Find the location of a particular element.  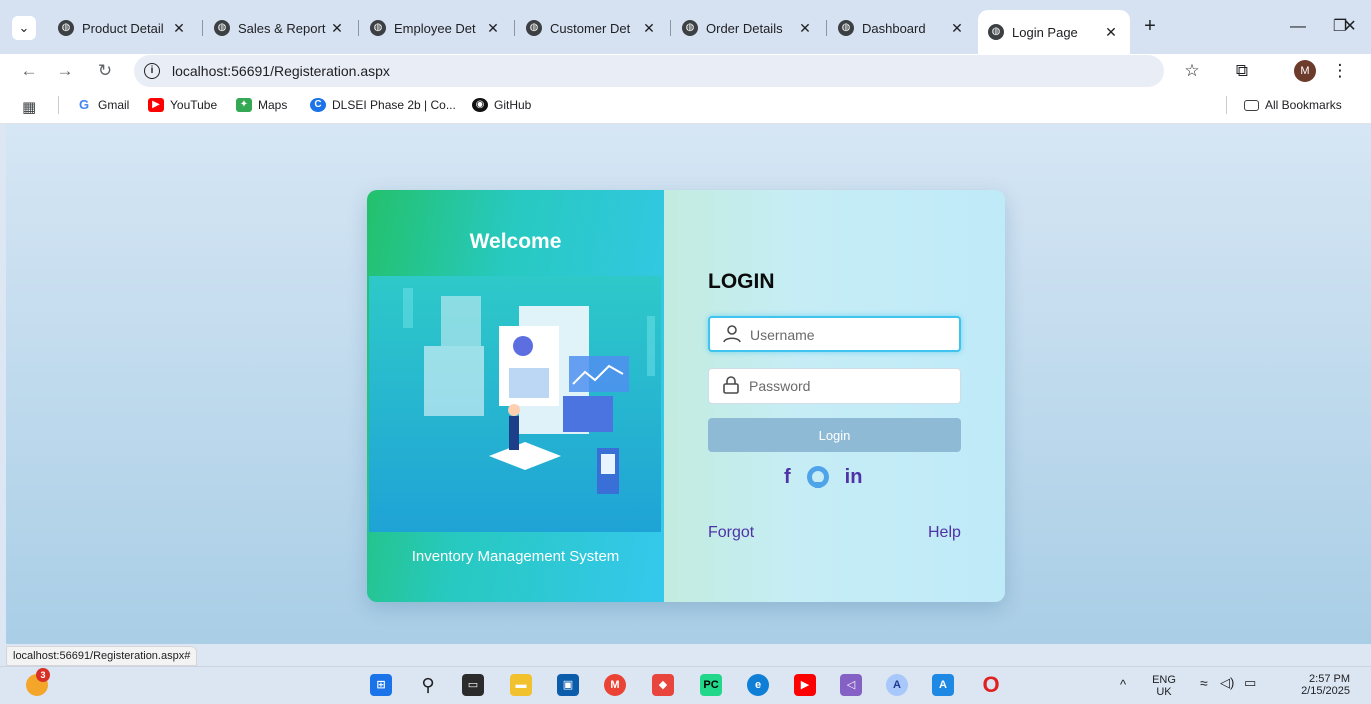

reload-button: ↻ is located at coordinates (105, 71).